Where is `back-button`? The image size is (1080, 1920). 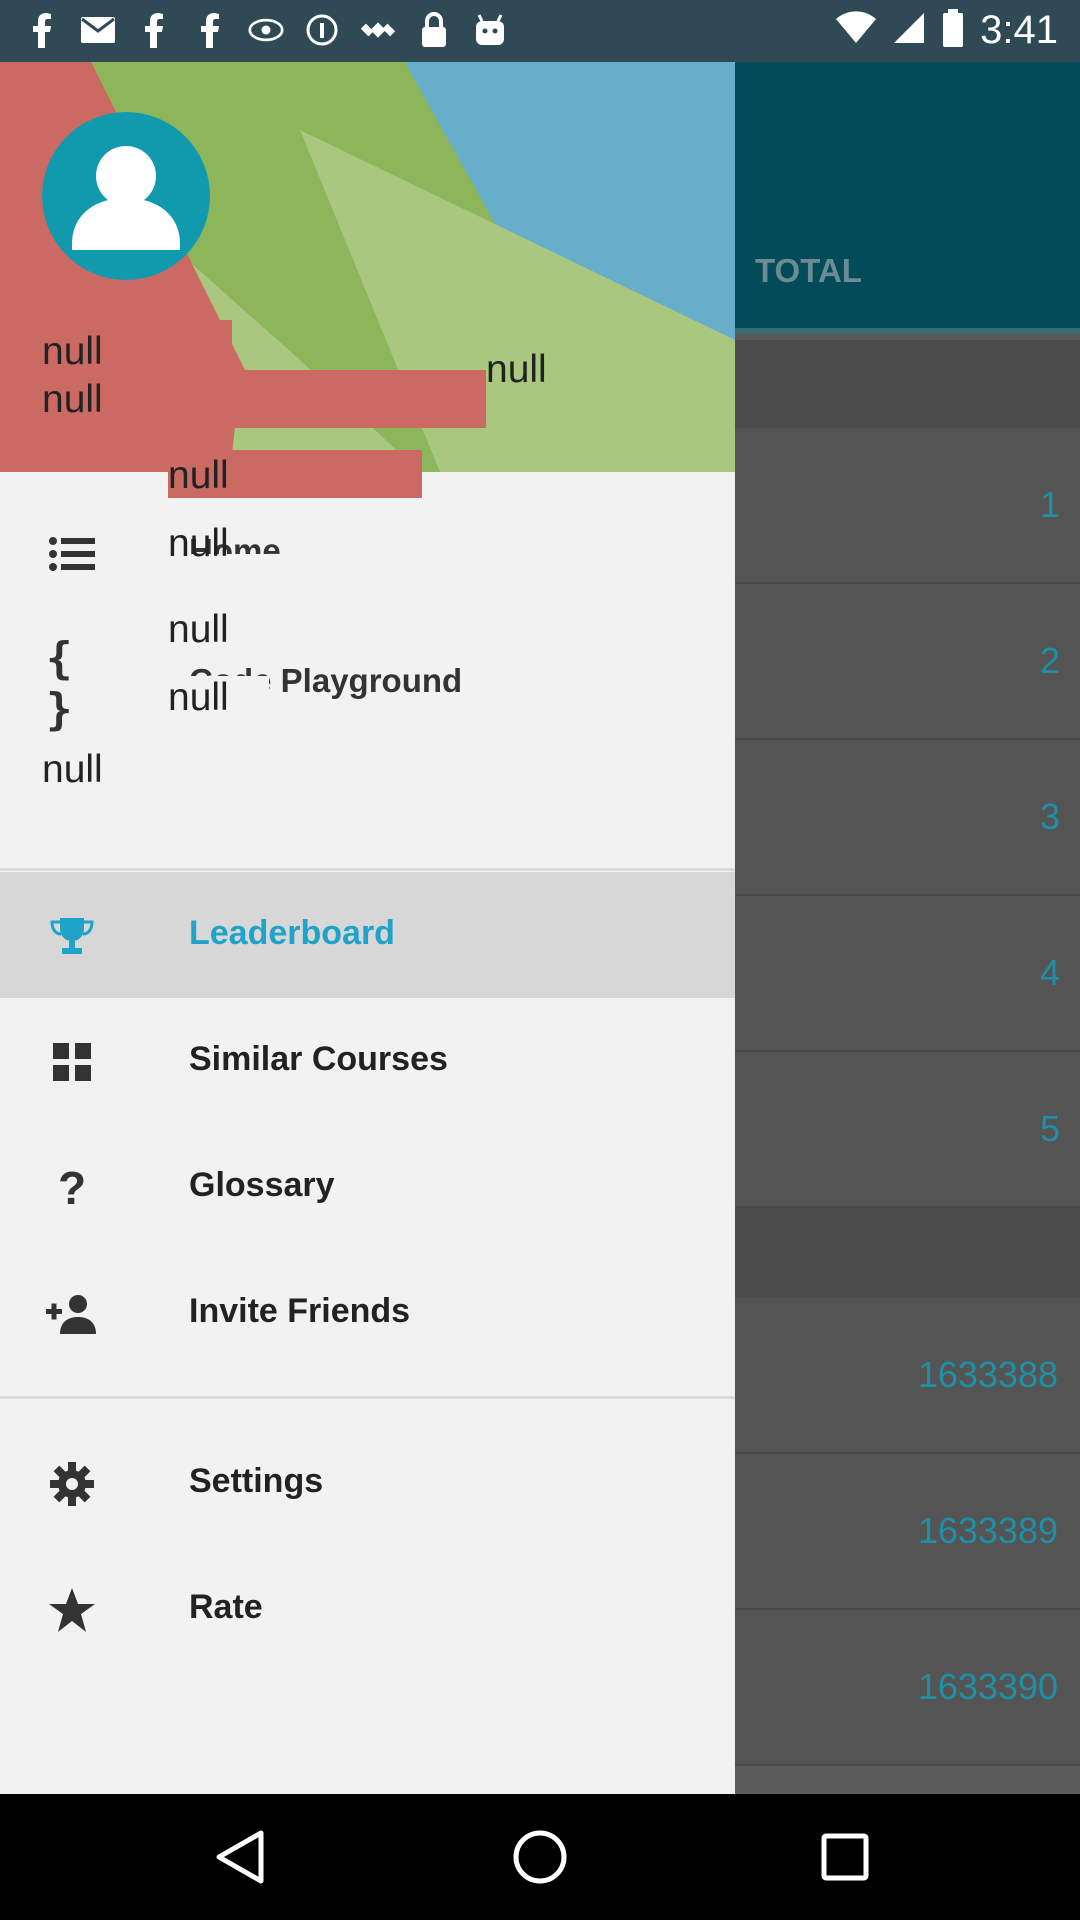
back-button is located at coordinates (240, 1857).